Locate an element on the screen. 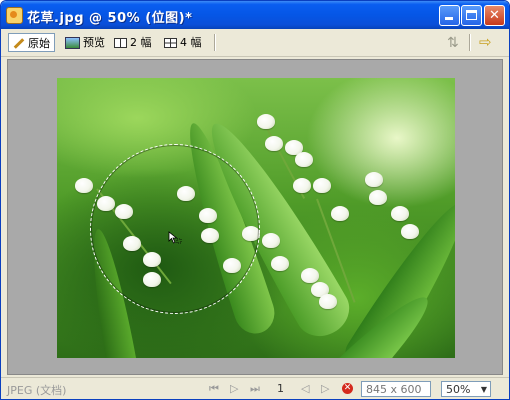 This screenshot has height=400, width=510. elliptical-marquee-selection is located at coordinates (175, 229).